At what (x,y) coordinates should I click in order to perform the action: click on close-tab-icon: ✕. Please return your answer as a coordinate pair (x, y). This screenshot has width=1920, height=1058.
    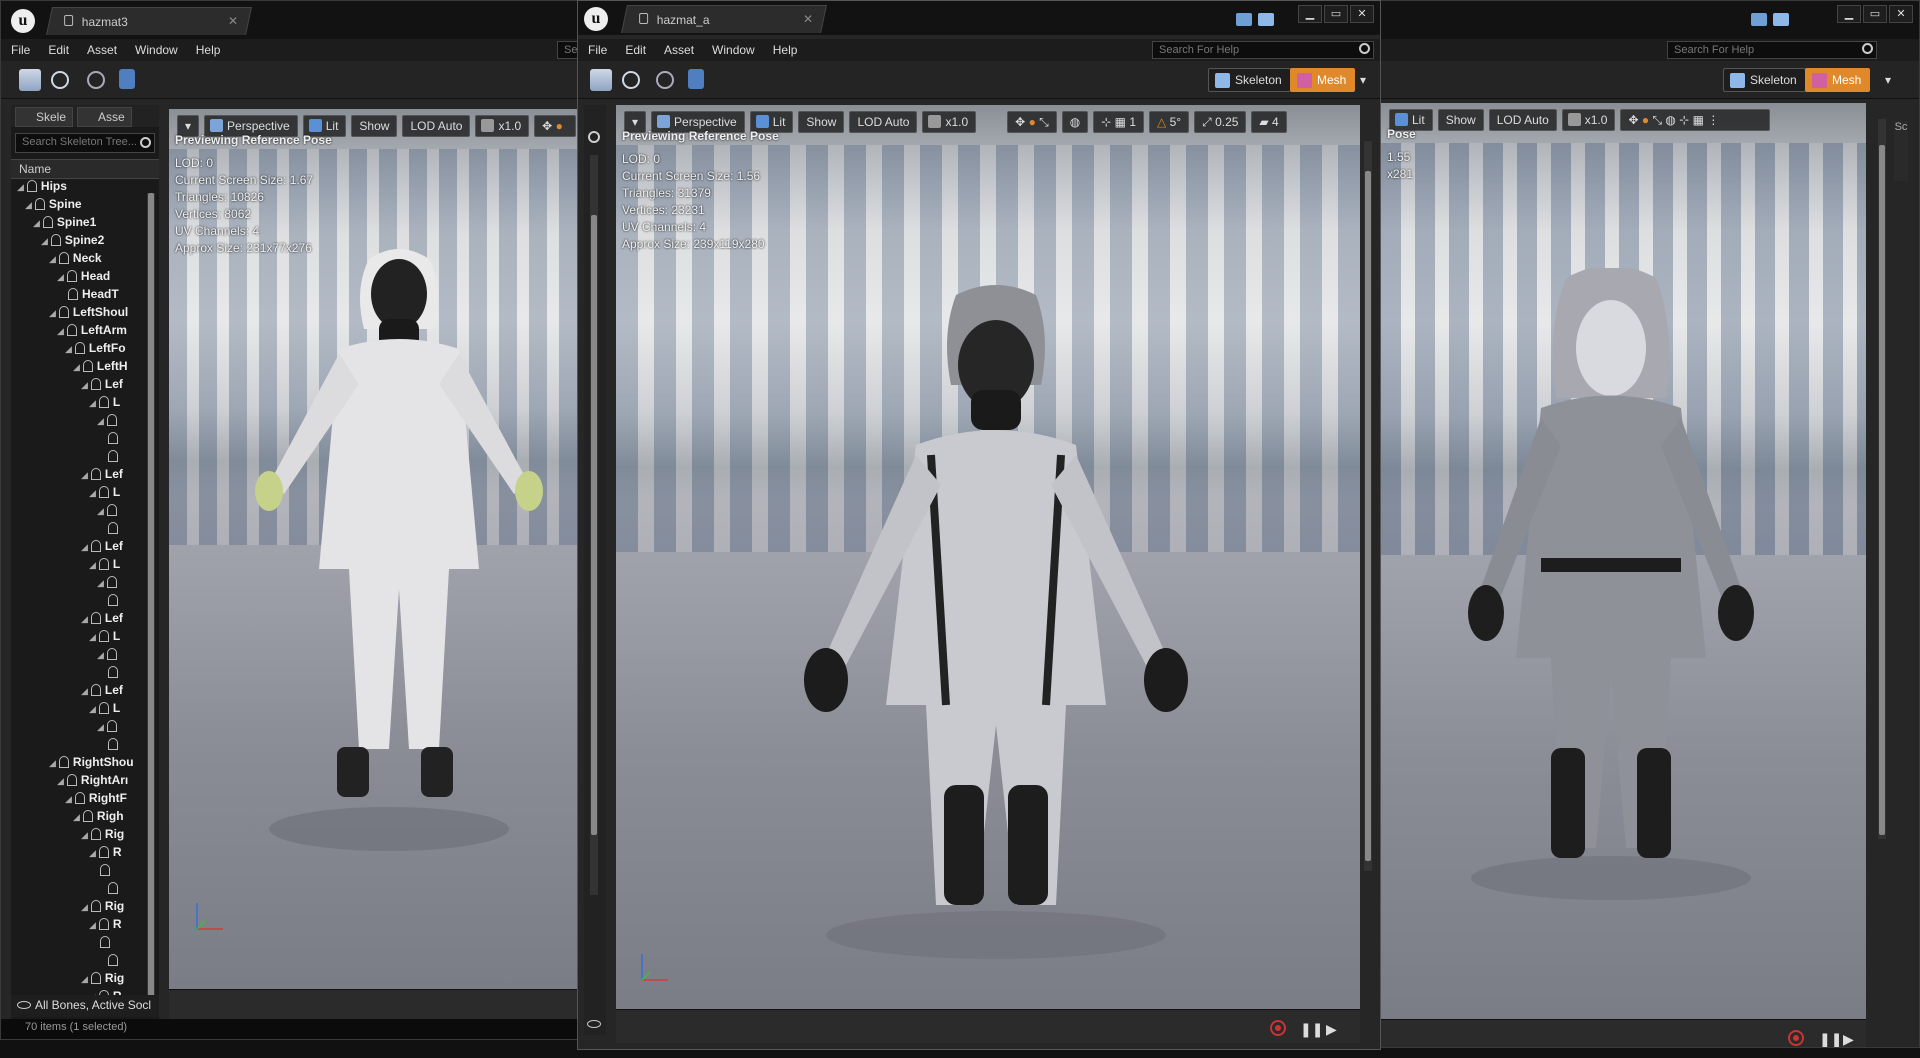
    Looking at the image, I should click on (233, 21).